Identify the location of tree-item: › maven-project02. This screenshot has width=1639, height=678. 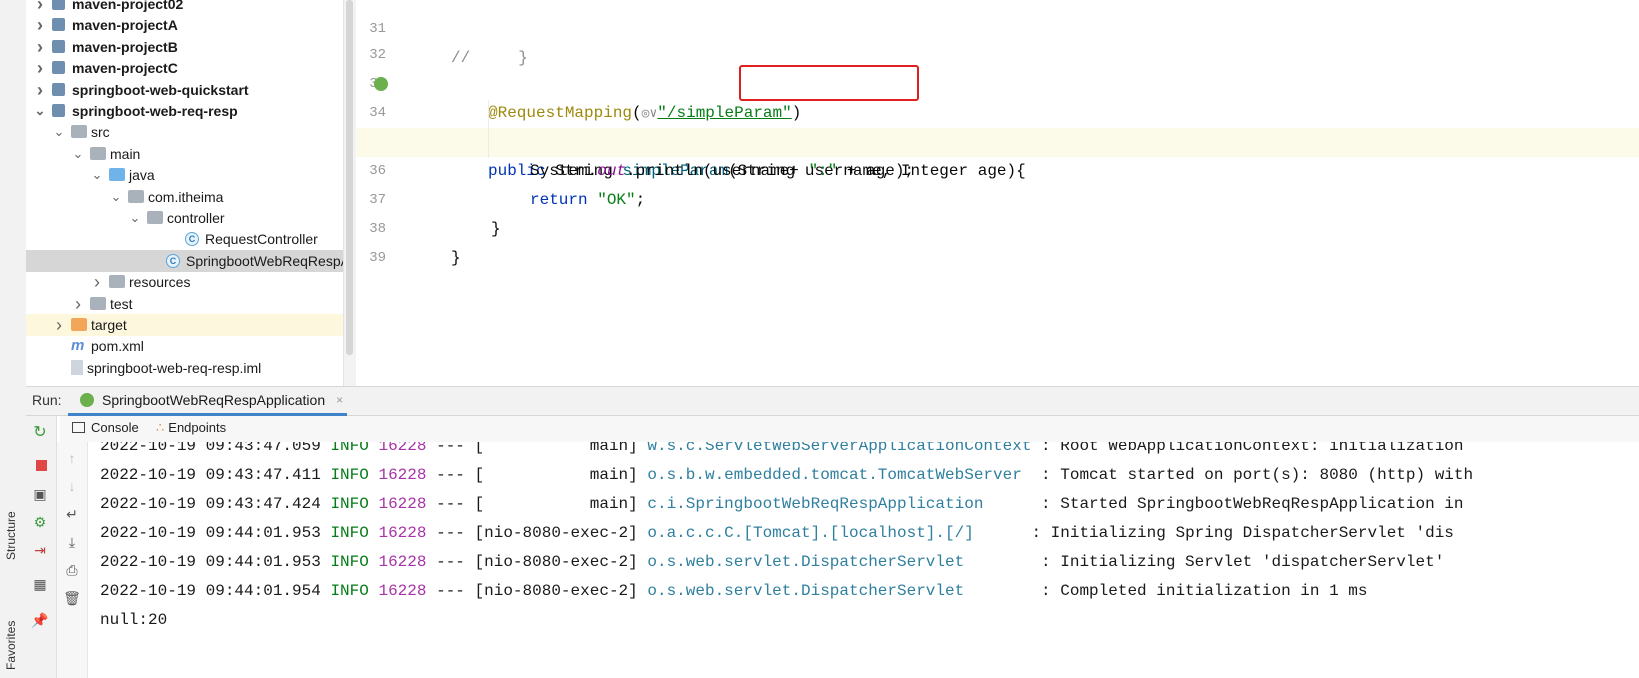
(191, 7).